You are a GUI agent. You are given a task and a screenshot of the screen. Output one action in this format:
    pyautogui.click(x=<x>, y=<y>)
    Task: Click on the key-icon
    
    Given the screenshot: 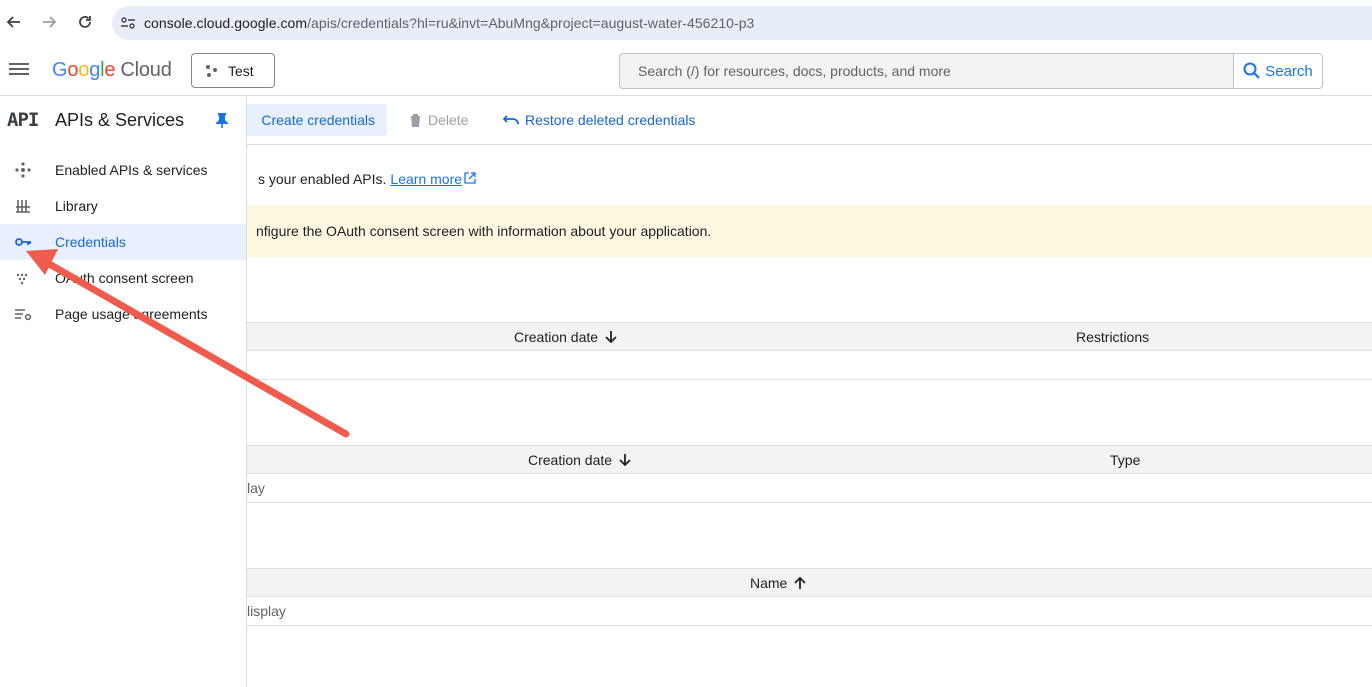 What is the action you would take?
    pyautogui.click(x=23, y=242)
    